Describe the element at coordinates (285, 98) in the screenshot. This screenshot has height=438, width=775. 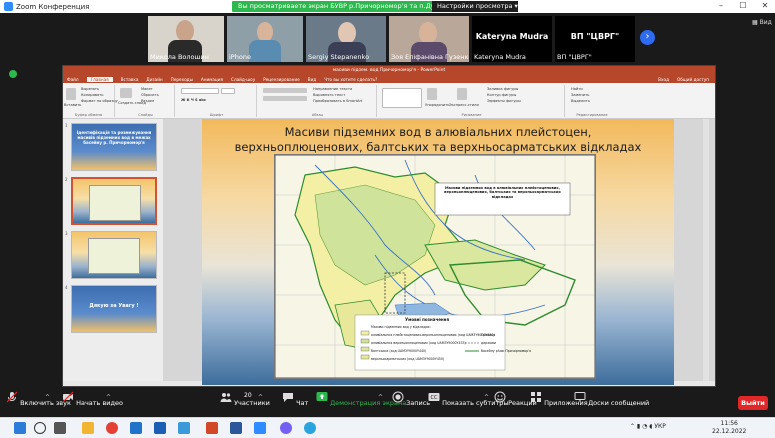
I see `align-icons` at that location.